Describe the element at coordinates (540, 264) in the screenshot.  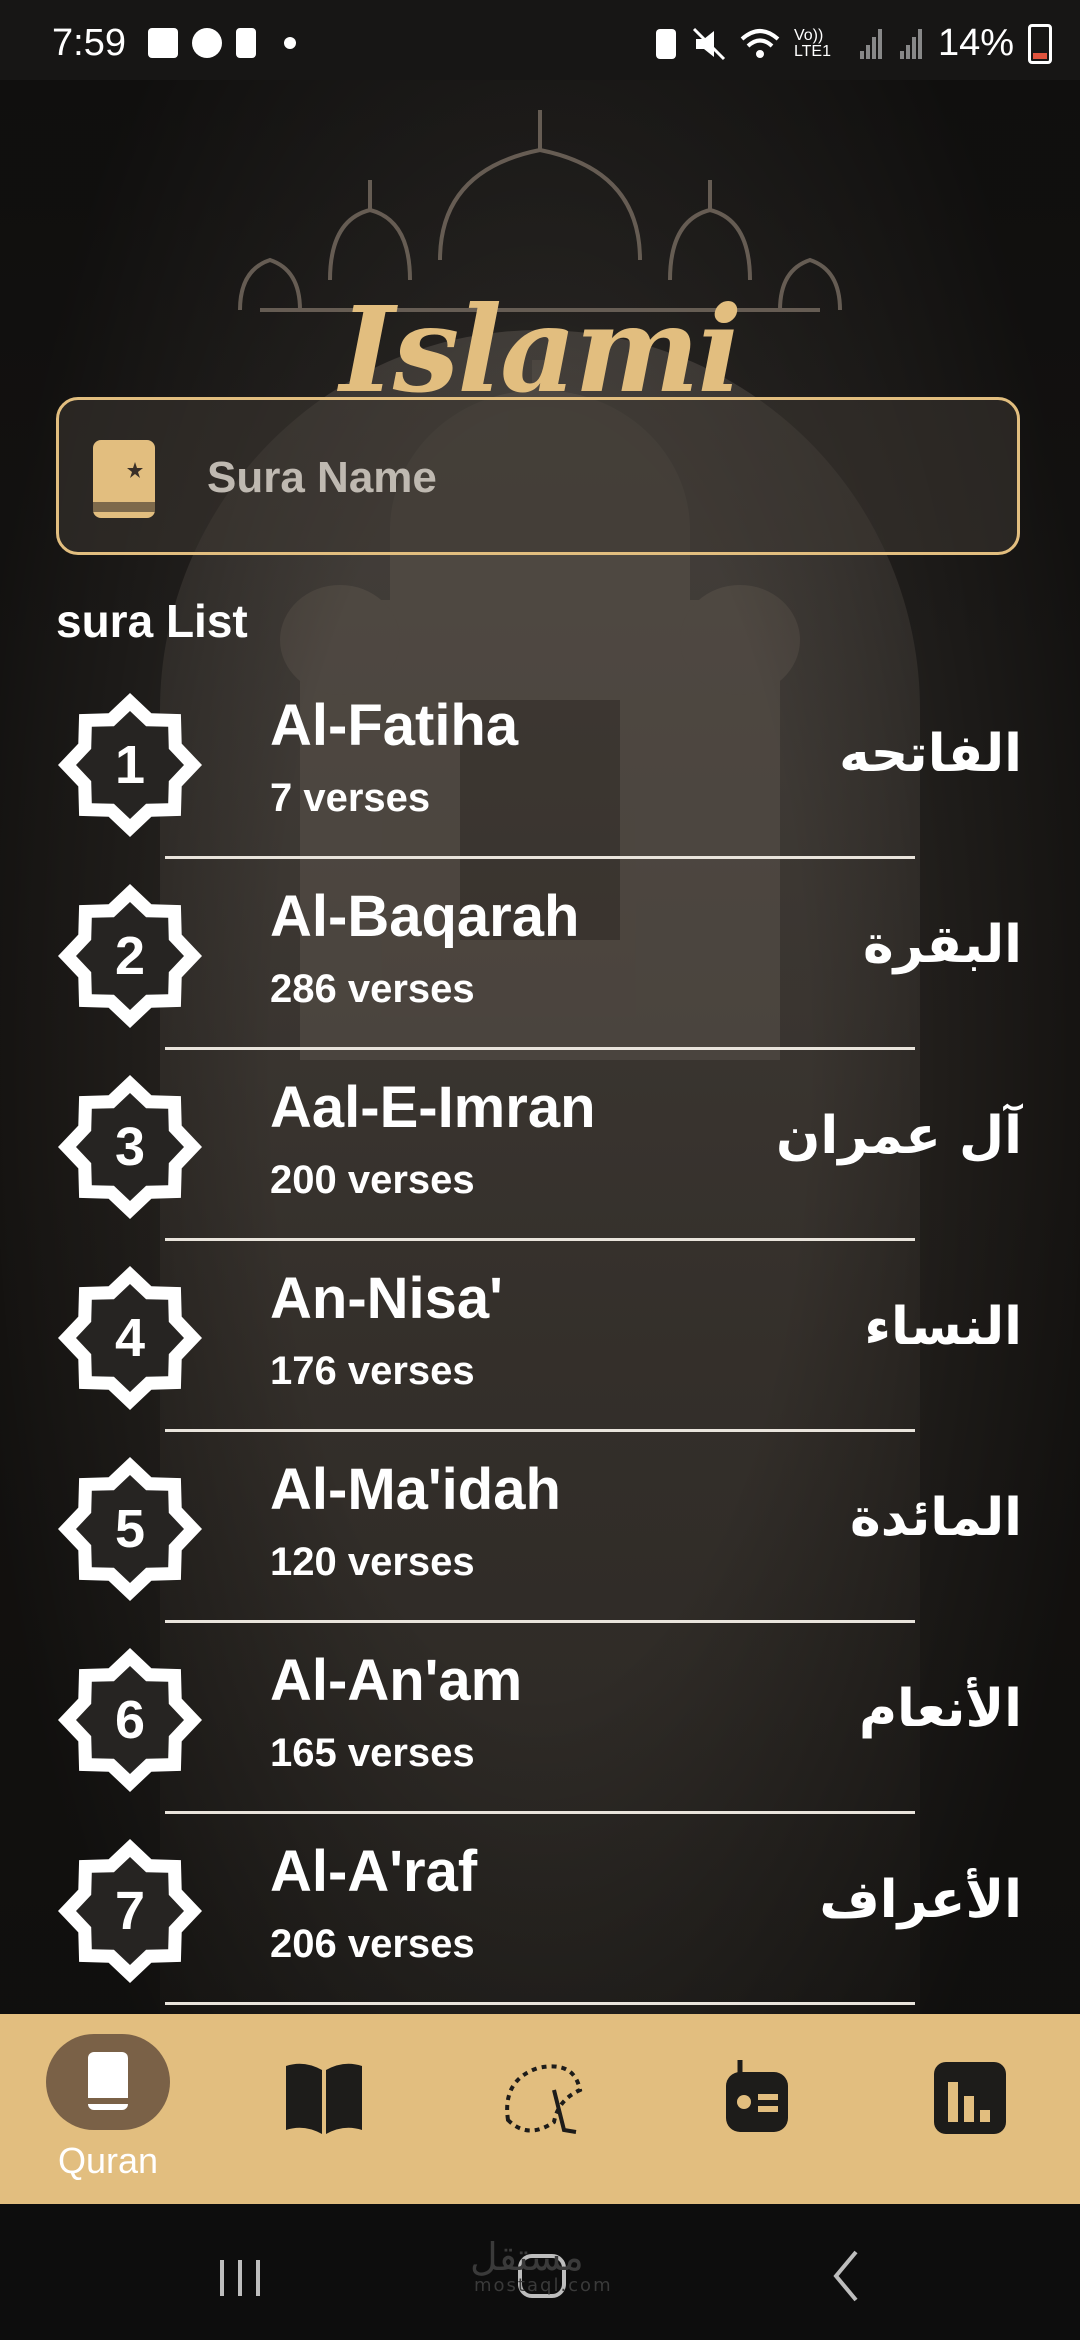
I see `app-logo: Islami` at that location.